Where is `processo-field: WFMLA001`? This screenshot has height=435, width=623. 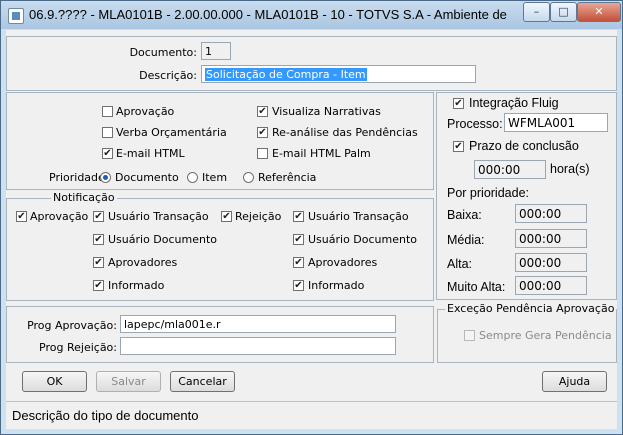 processo-field: WFMLA001 is located at coordinates (556, 122).